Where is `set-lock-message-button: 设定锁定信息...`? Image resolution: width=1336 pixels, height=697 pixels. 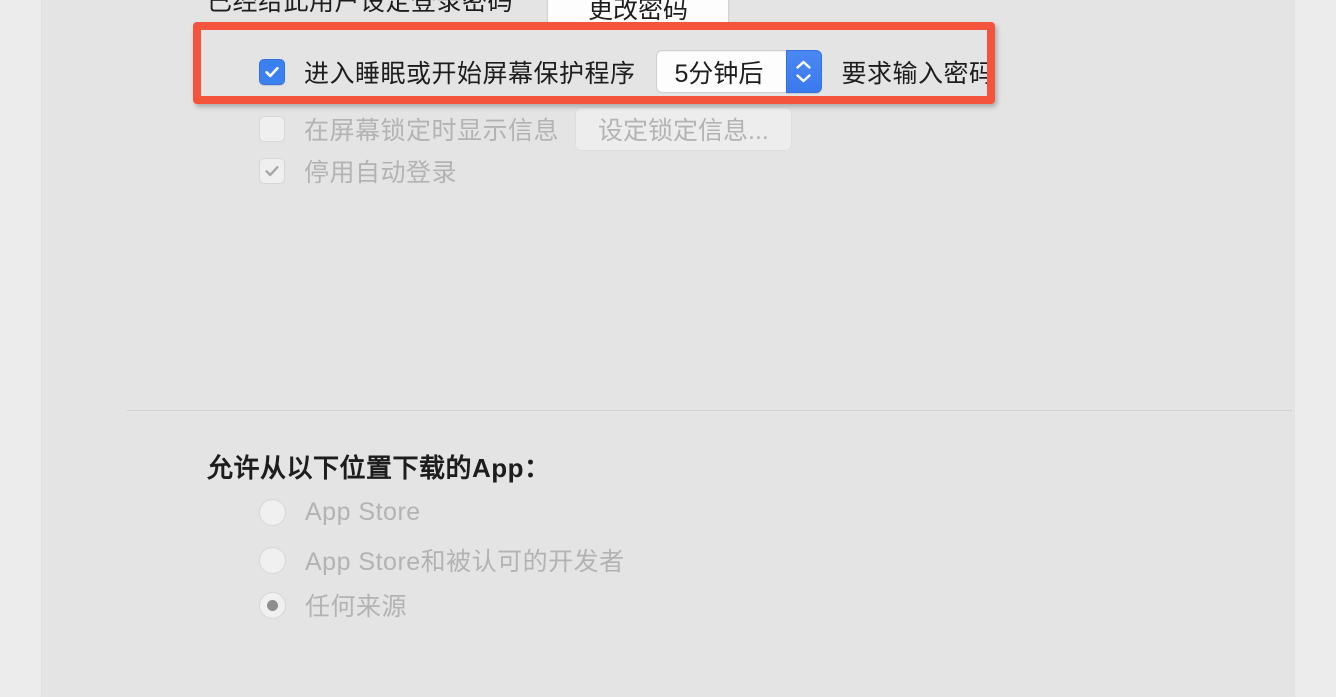 set-lock-message-button: 设定锁定信息... is located at coordinates (683, 129).